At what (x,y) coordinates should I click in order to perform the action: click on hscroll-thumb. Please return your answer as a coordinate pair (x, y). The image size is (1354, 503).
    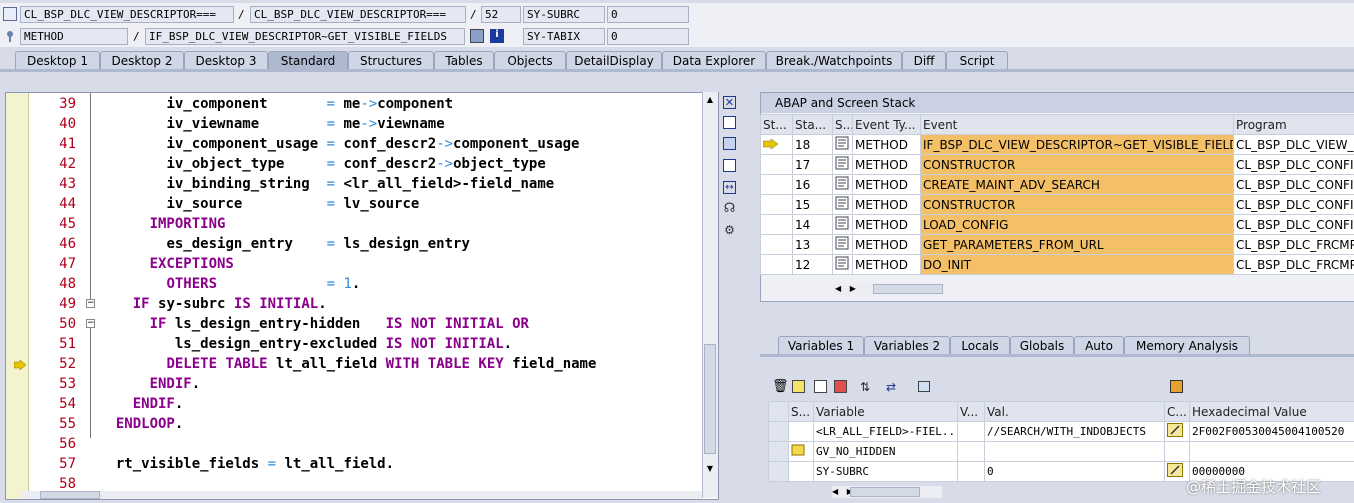
    Looking at the image, I should click on (70, 495).